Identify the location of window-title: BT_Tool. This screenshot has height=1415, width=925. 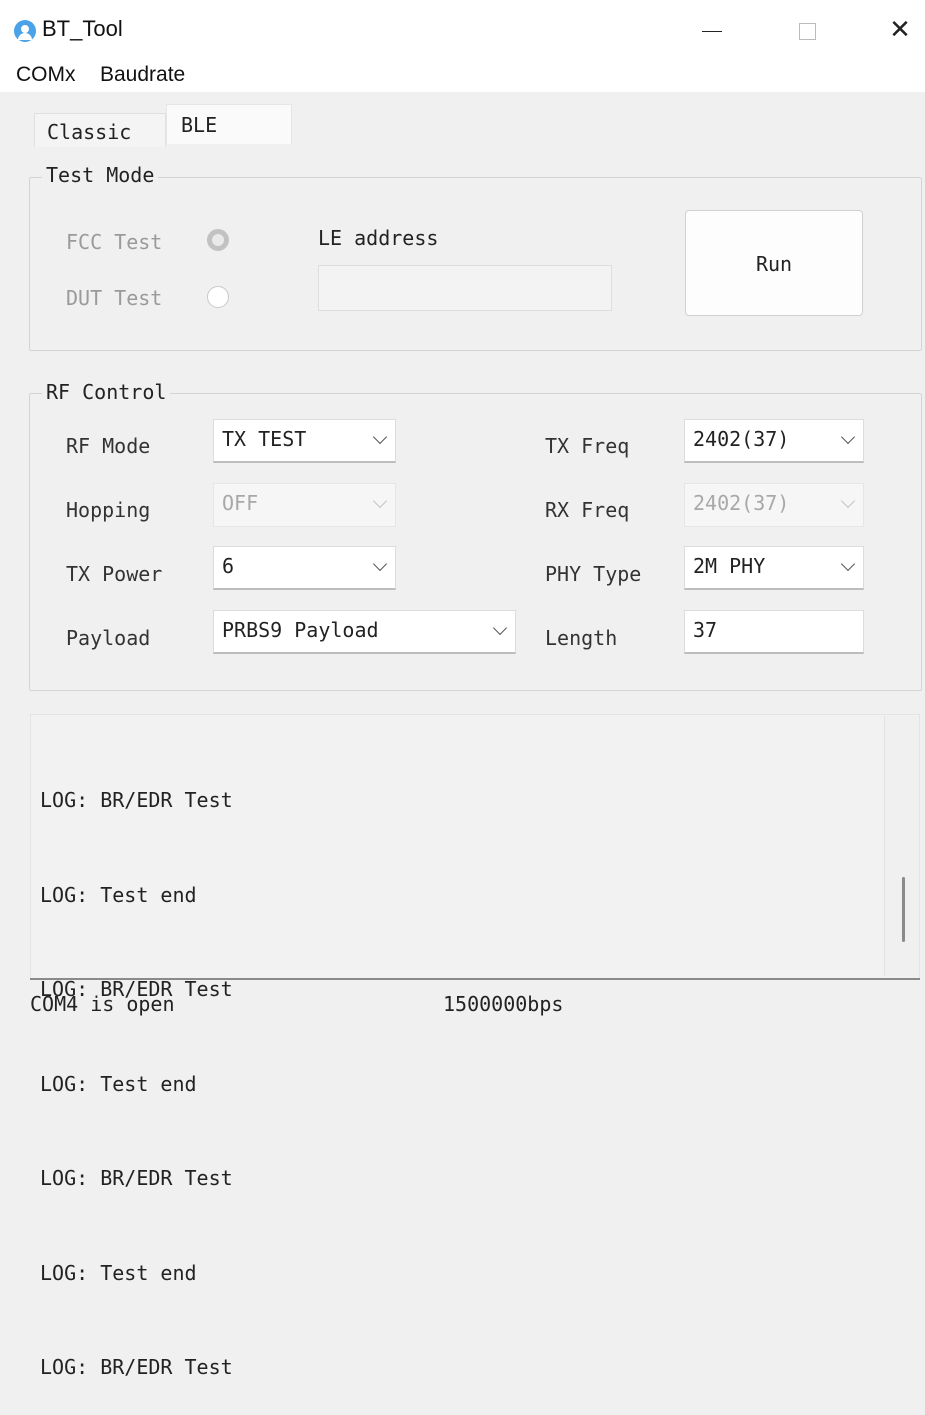
(82, 28).